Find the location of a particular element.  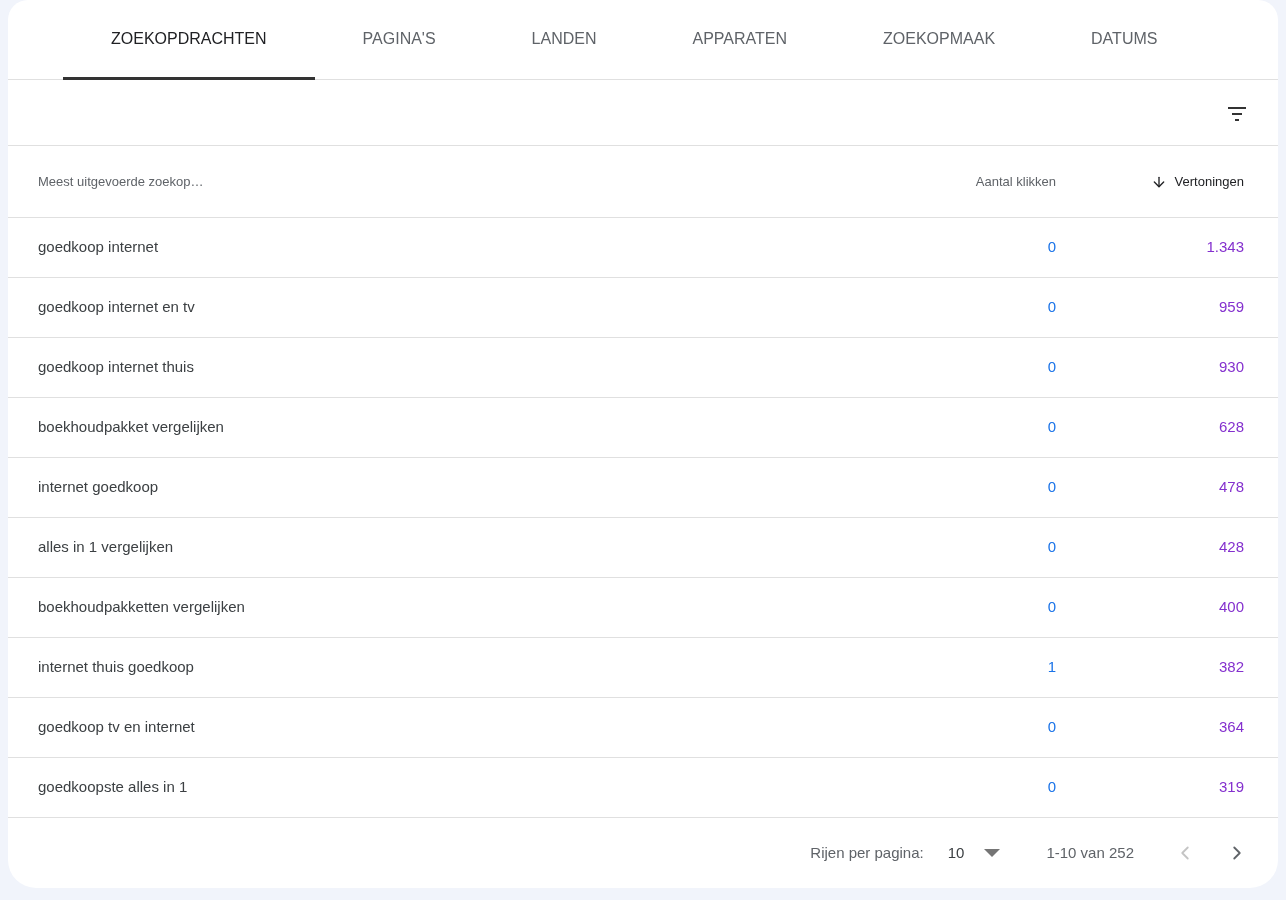

table-cell-text: 628 is located at coordinates (1231, 427).